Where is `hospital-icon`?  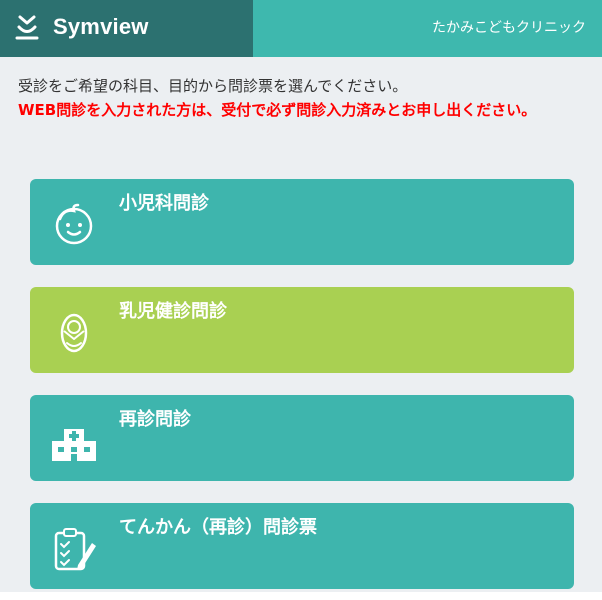
hospital-icon is located at coordinates (74, 445).